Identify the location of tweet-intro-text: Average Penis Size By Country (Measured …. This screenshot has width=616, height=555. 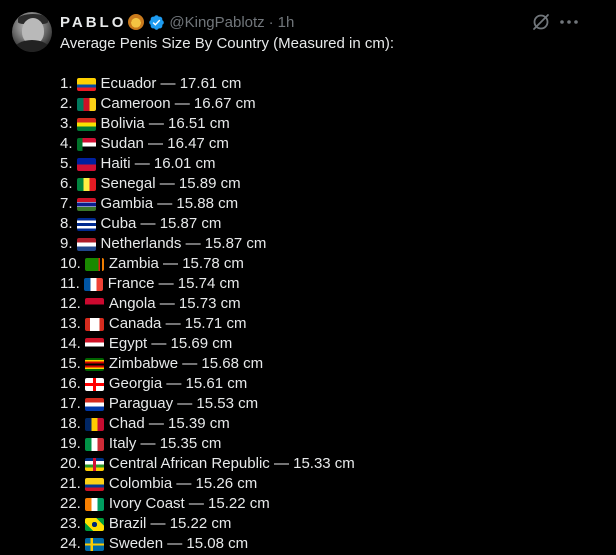
(227, 43).